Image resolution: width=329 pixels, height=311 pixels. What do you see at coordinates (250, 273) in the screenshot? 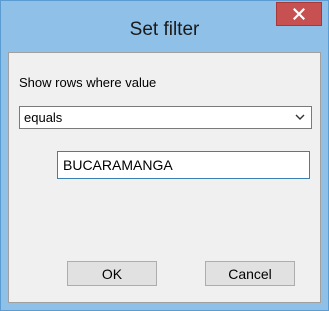
I see `cancel-button: Cancel` at bounding box center [250, 273].